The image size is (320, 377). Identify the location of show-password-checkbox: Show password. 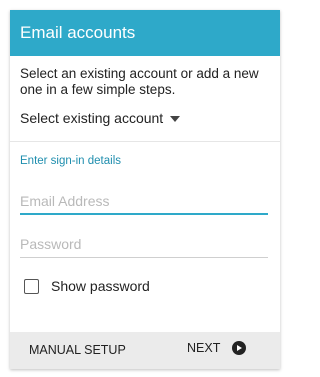
(87, 286).